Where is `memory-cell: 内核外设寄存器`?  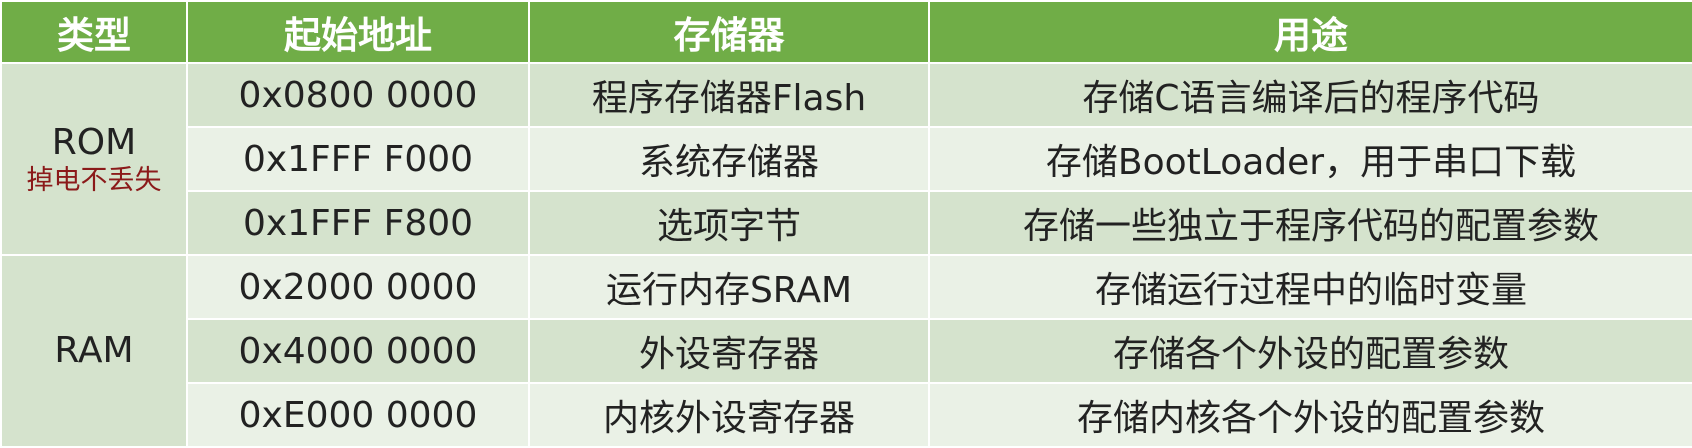
memory-cell: 内核外设寄存器 is located at coordinates (729, 415).